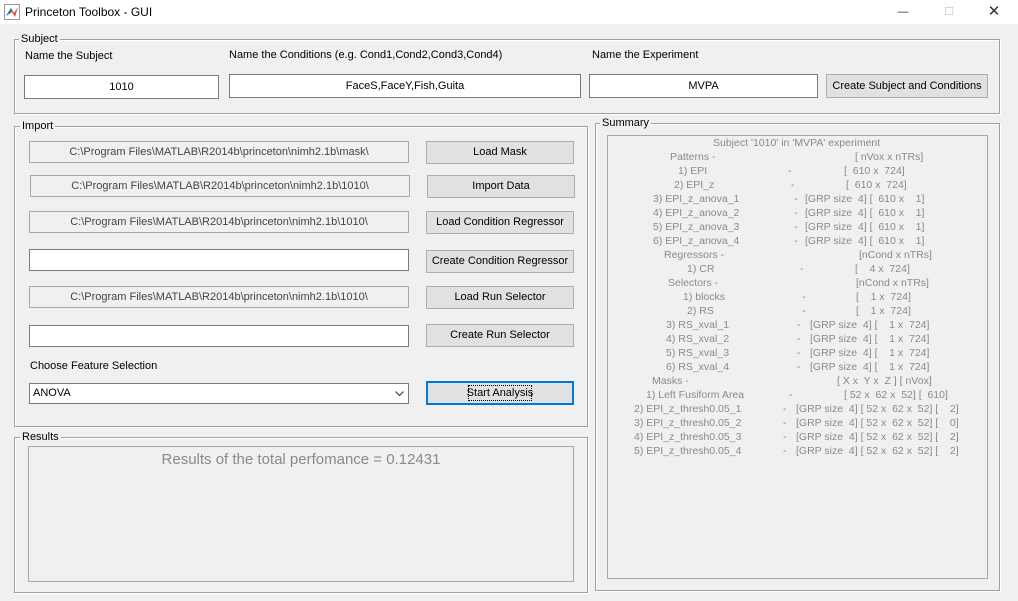 The height and width of the screenshot is (601, 1018). Describe the element at coordinates (52, 393) in the screenshot. I see `feature-selection-value: ANOVA` at that location.